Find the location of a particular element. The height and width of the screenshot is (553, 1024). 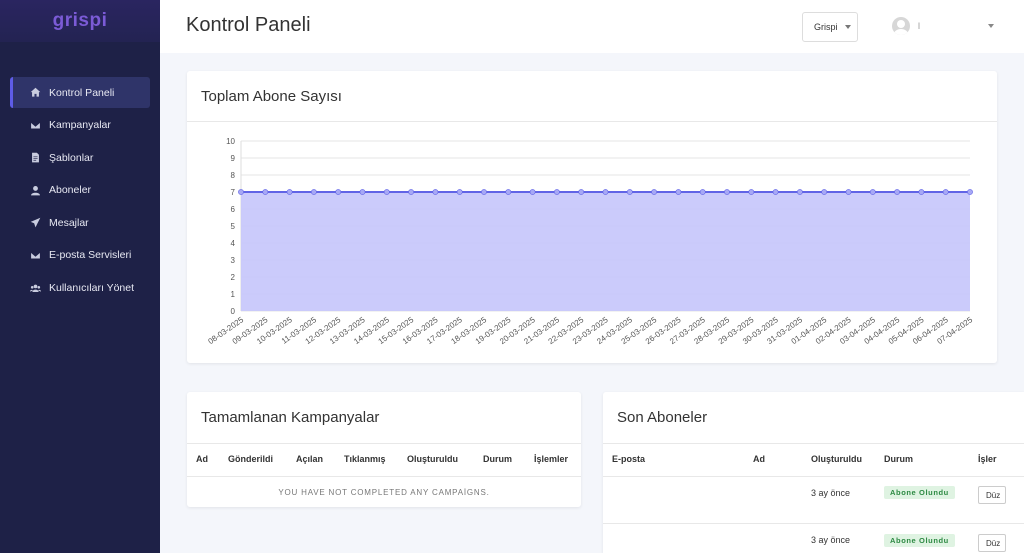

y-tick-label: 6 is located at coordinates (233, 209).